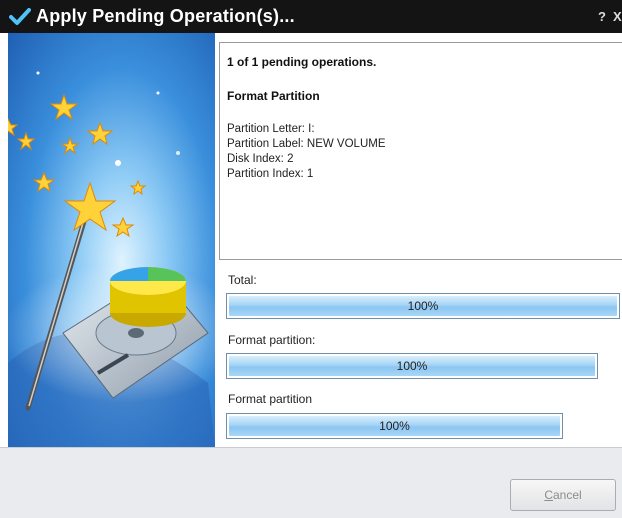 The width and height of the screenshot is (622, 518). What do you see at coordinates (242, 280) in the screenshot?
I see `total-progress-label: Total:` at bounding box center [242, 280].